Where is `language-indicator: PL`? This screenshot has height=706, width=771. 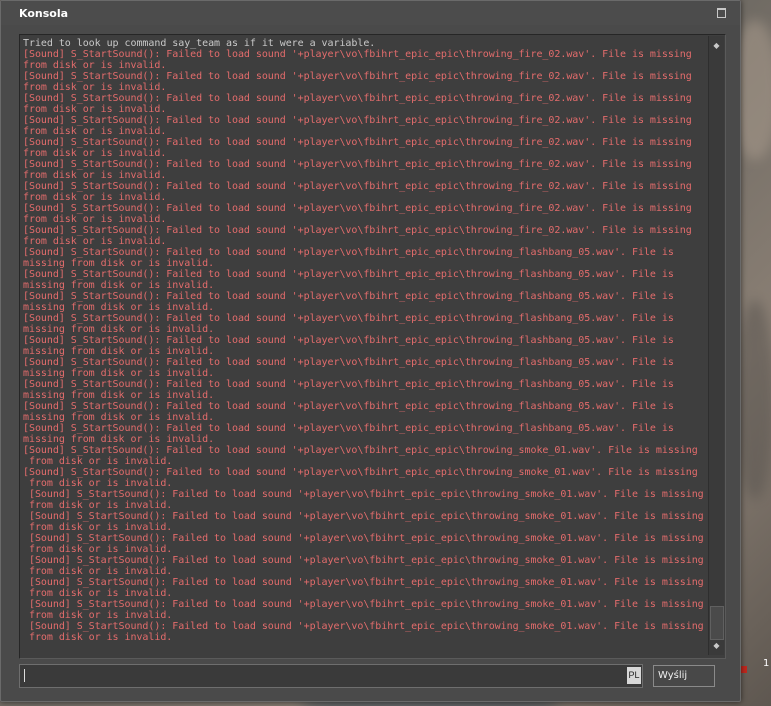 language-indicator: PL is located at coordinates (634, 675).